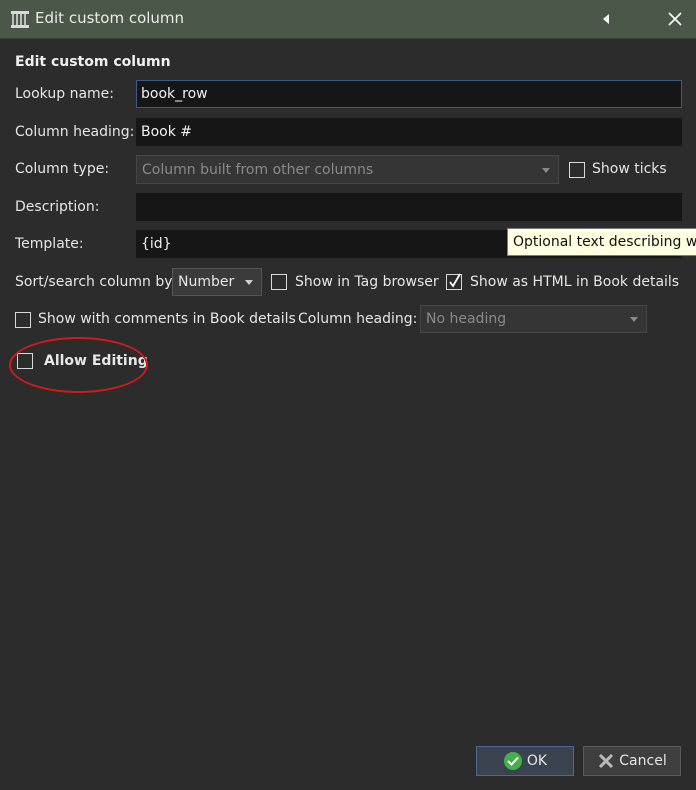  Describe the element at coordinates (409, 132) in the screenshot. I see `column-heading-input: Book #` at that location.